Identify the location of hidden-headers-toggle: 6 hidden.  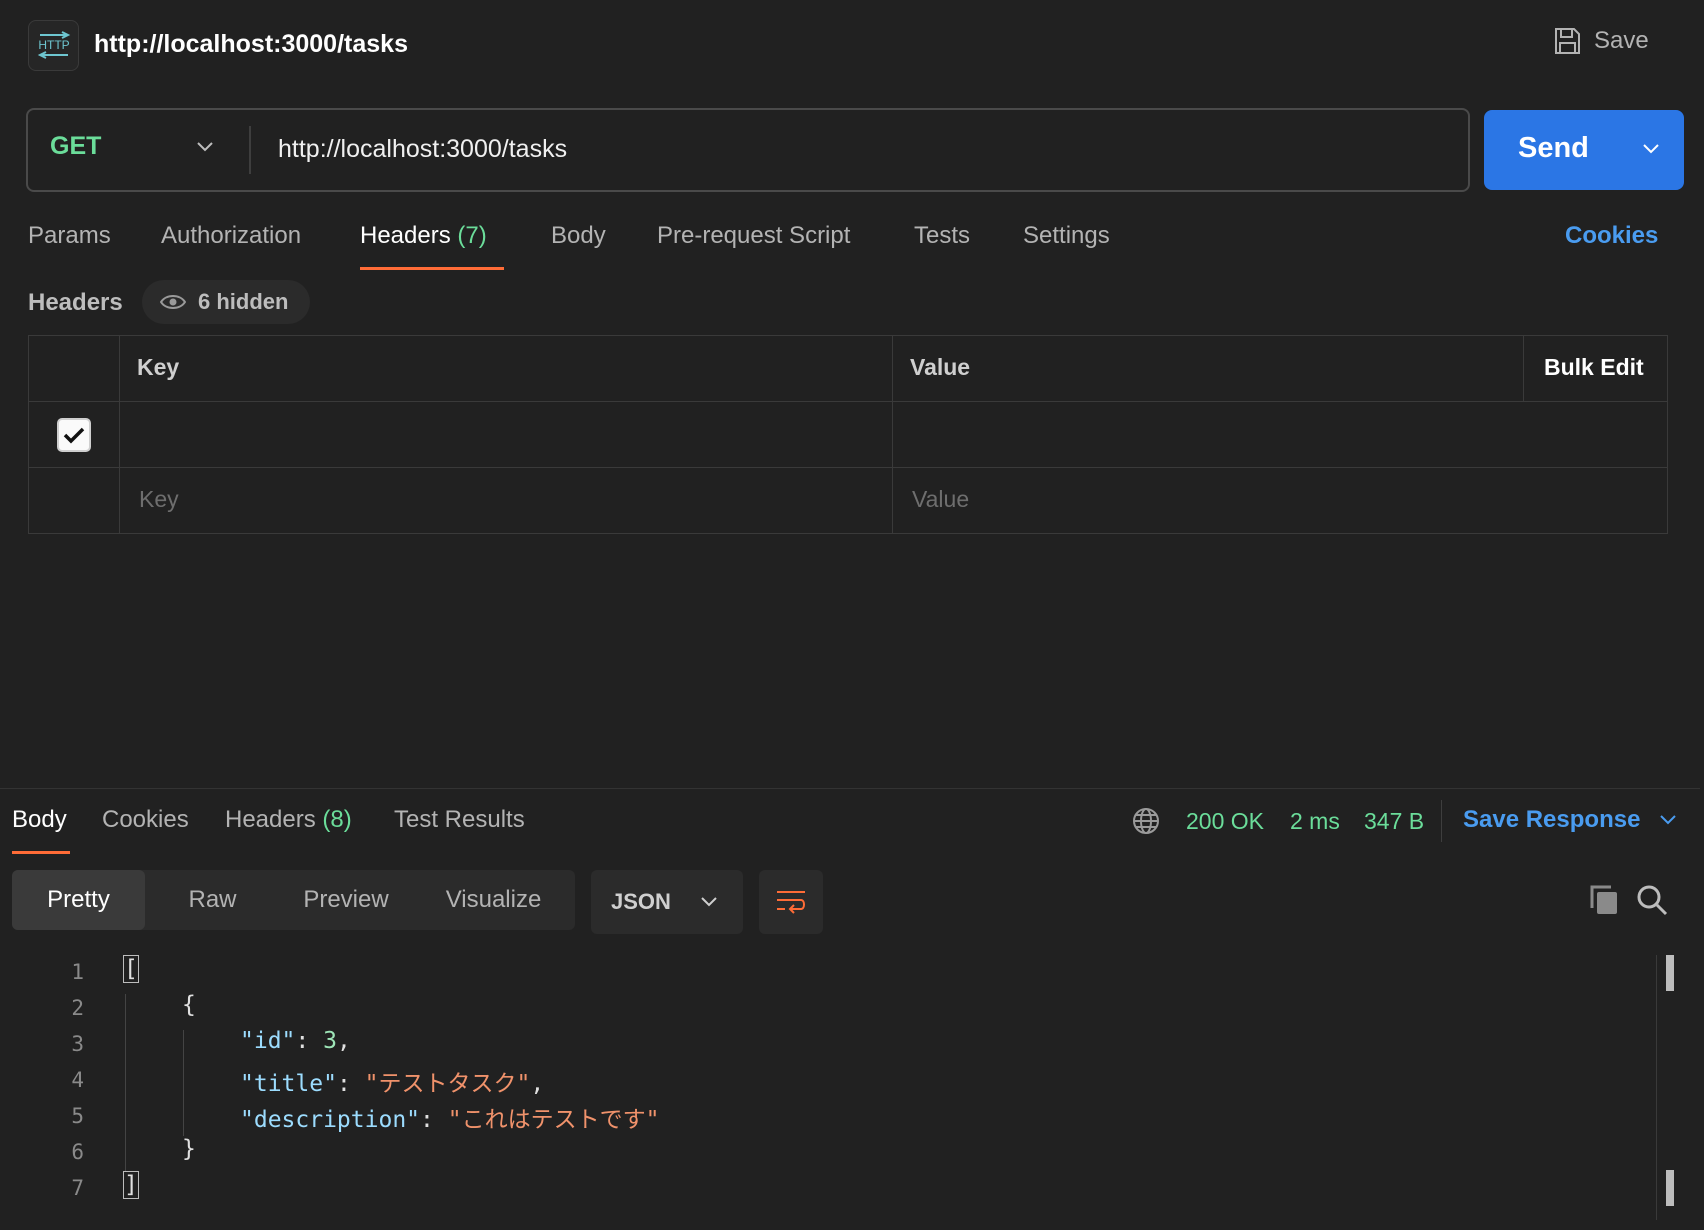
(226, 302).